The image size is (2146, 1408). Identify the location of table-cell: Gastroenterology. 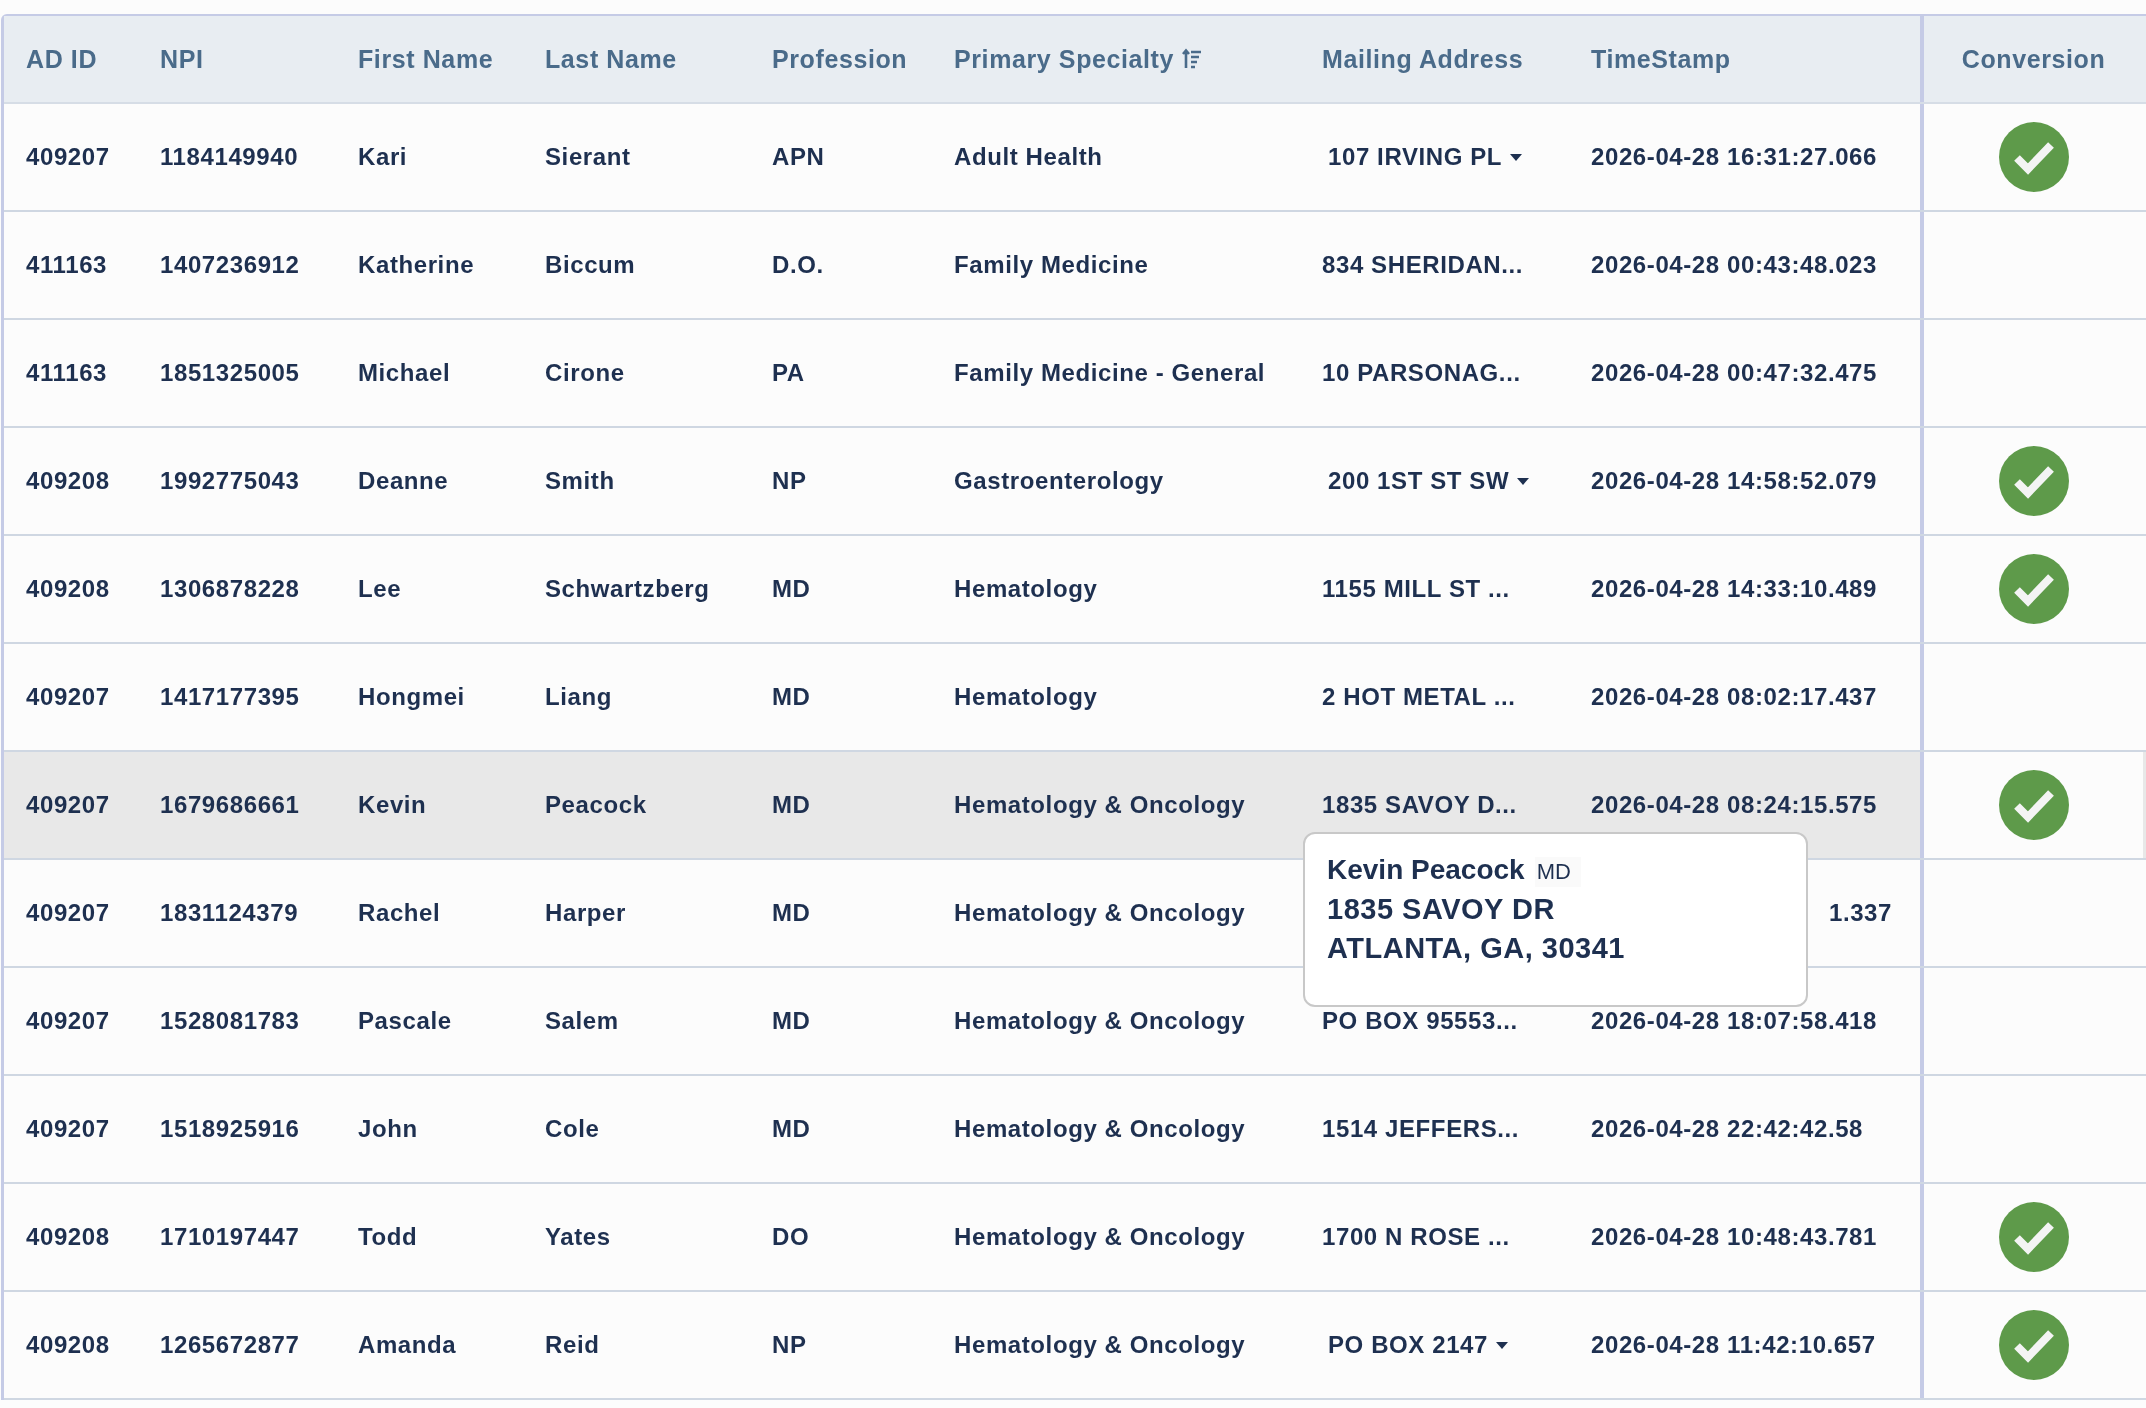
(1059, 481).